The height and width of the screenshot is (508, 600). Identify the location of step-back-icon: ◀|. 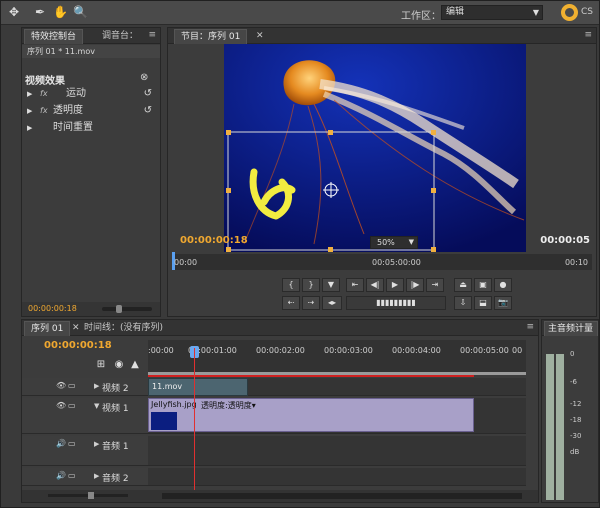
(375, 285).